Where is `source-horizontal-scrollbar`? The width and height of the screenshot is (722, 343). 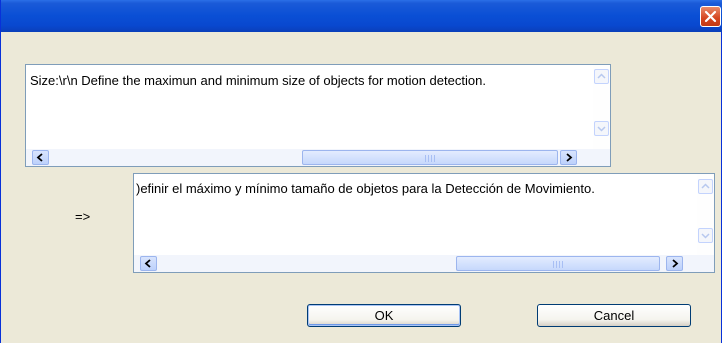
source-horizontal-scrollbar is located at coordinates (318, 157).